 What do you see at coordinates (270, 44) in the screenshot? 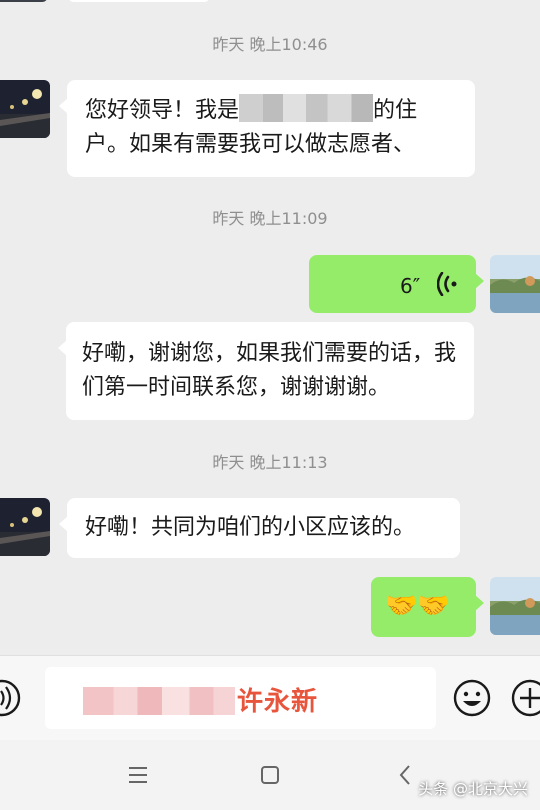
I see `timestamp: 昨天 晚上10:46` at bounding box center [270, 44].